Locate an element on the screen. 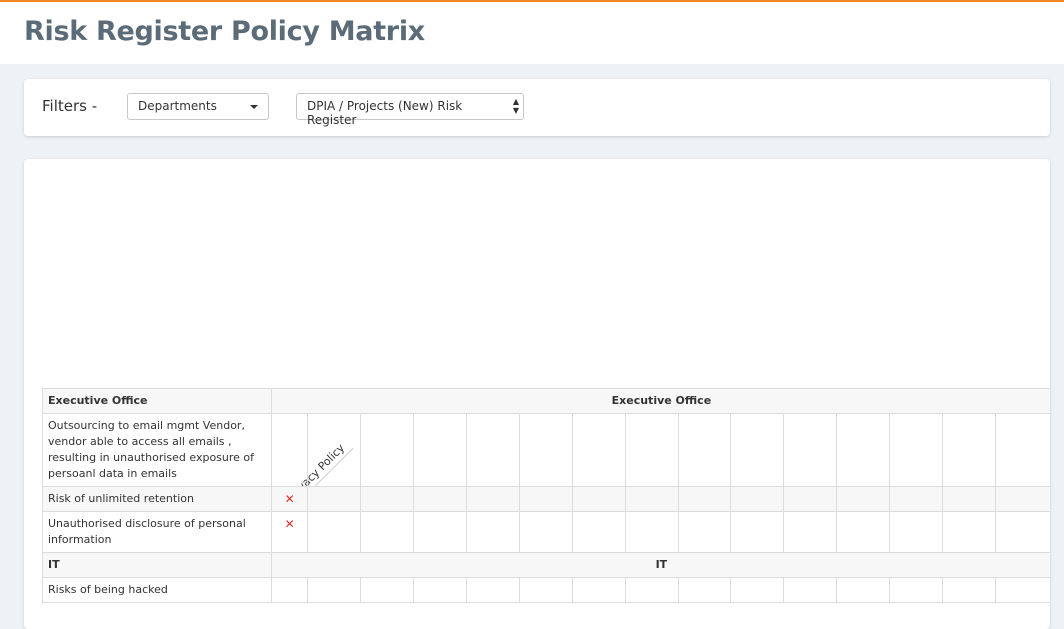 The image size is (1064, 629). filters-label: Filters - is located at coordinates (70, 106).